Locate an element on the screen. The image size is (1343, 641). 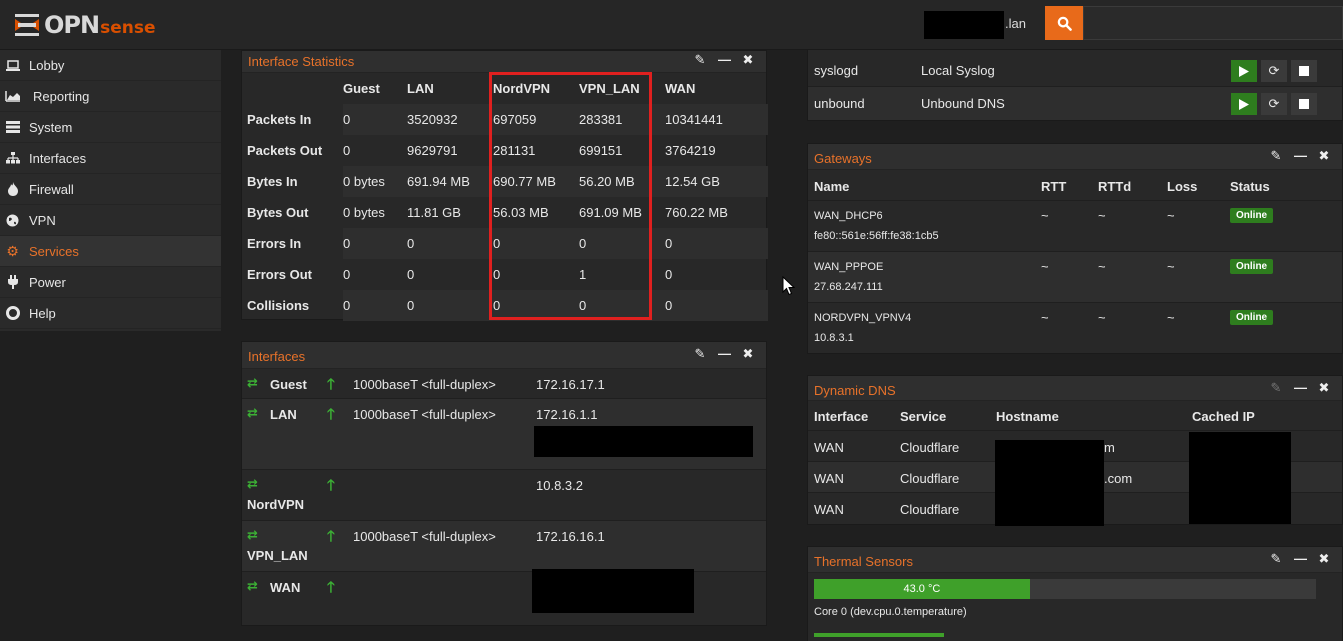
search-input is located at coordinates (1213, 23).